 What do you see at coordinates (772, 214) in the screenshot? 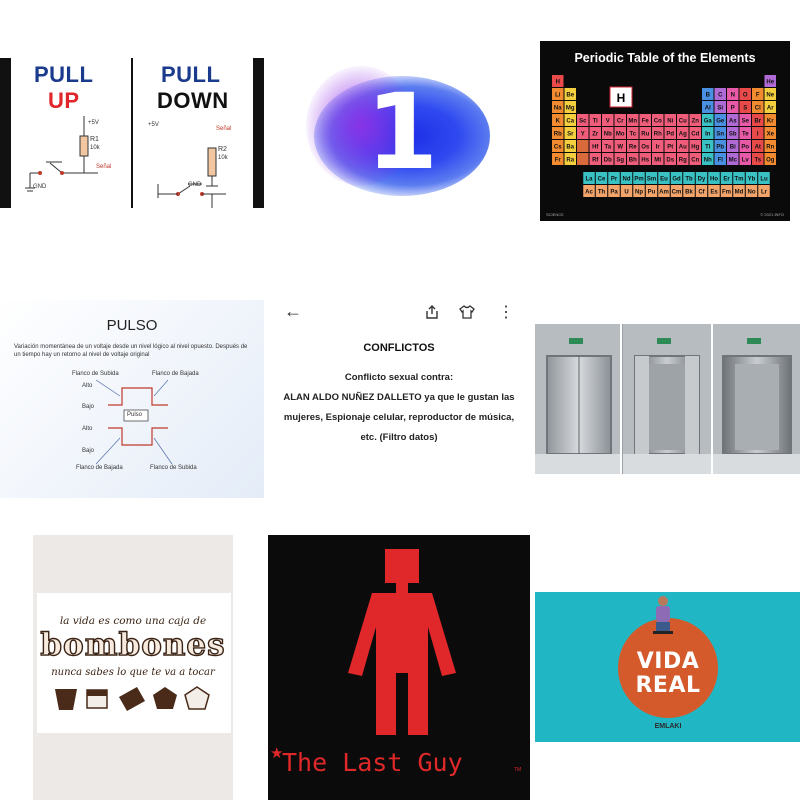
I see `ptable-footer-right: © 2021 INFO` at bounding box center [772, 214].